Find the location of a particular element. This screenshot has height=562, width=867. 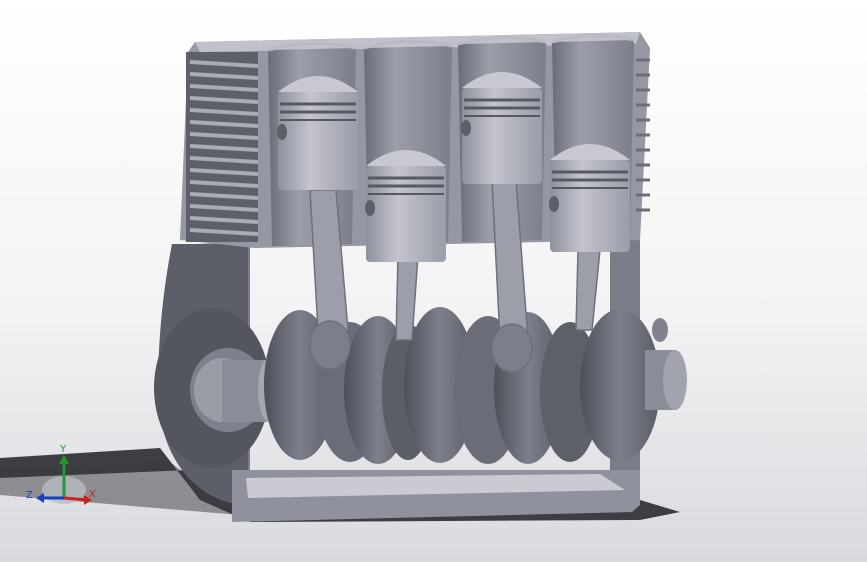

x-label: X is located at coordinates (92, 494).